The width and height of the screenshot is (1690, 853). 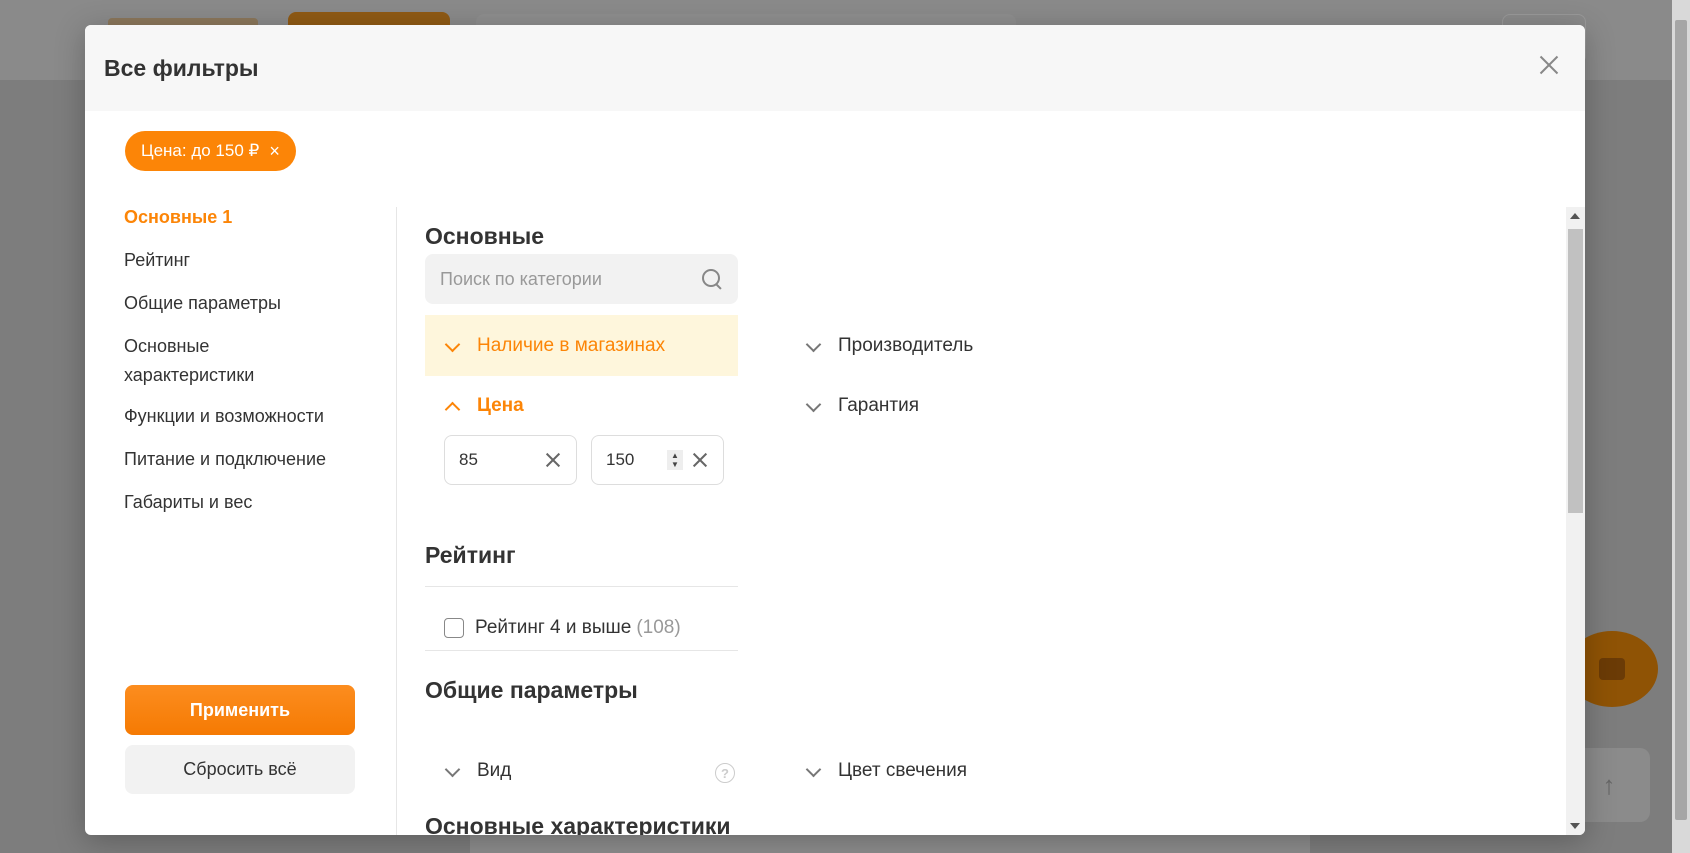 I want to click on section-title-rating: Рейтинг, so click(x=470, y=555).